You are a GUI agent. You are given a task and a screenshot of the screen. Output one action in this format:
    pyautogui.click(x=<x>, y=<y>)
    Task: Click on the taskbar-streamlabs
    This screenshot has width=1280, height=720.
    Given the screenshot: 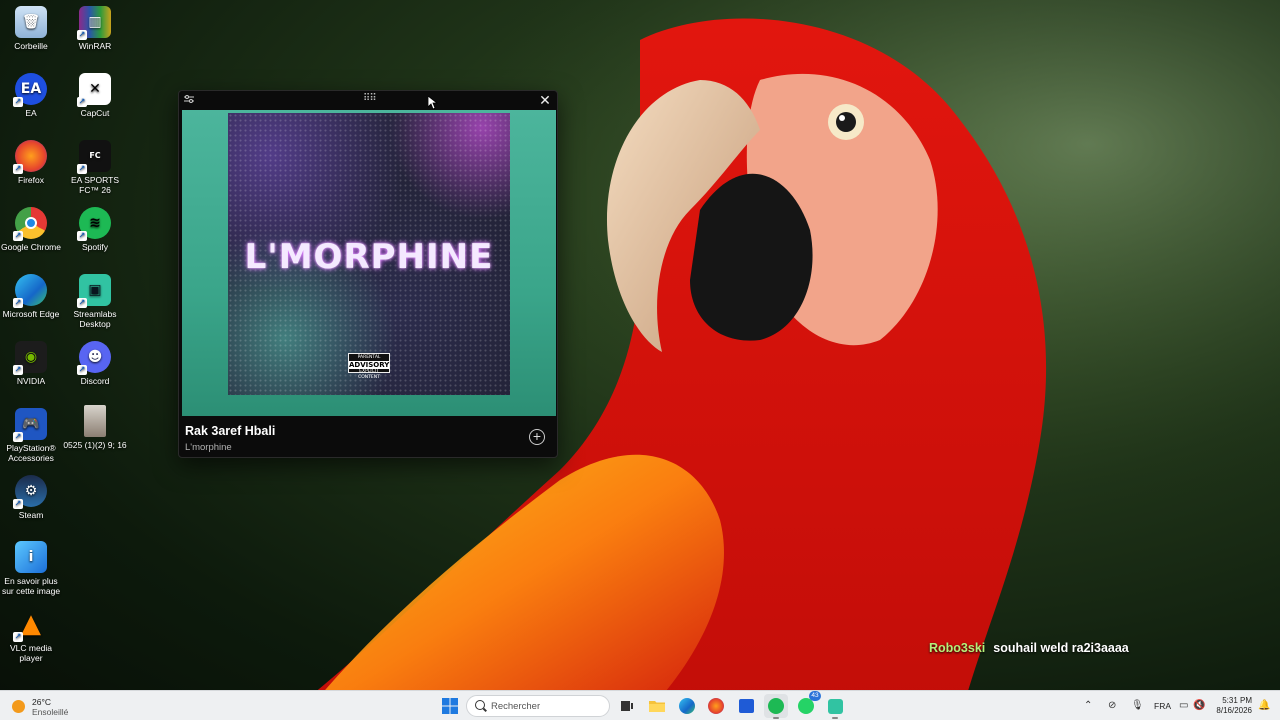 What is the action you would take?
    pyautogui.click(x=835, y=706)
    